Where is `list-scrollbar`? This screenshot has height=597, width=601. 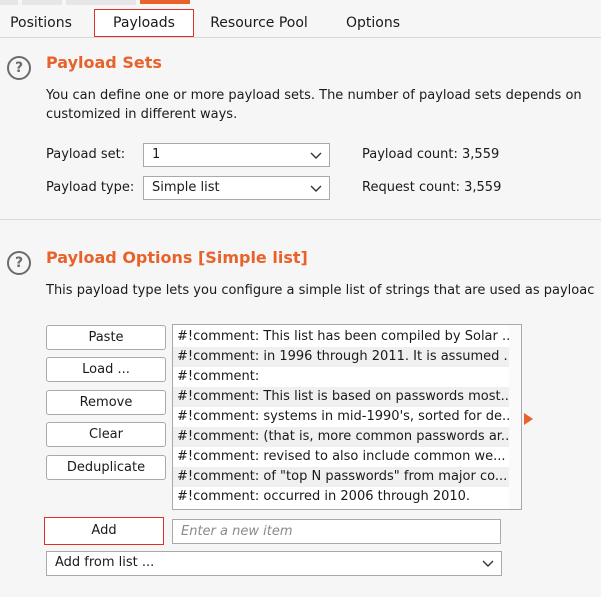
list-scrollbar is located at coordinates (515, 417).